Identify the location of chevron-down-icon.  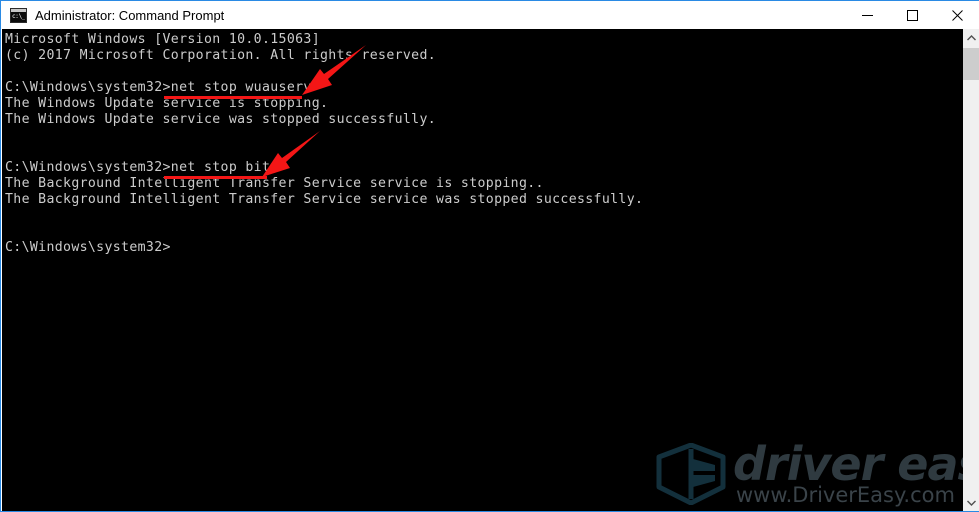
(971, 503).